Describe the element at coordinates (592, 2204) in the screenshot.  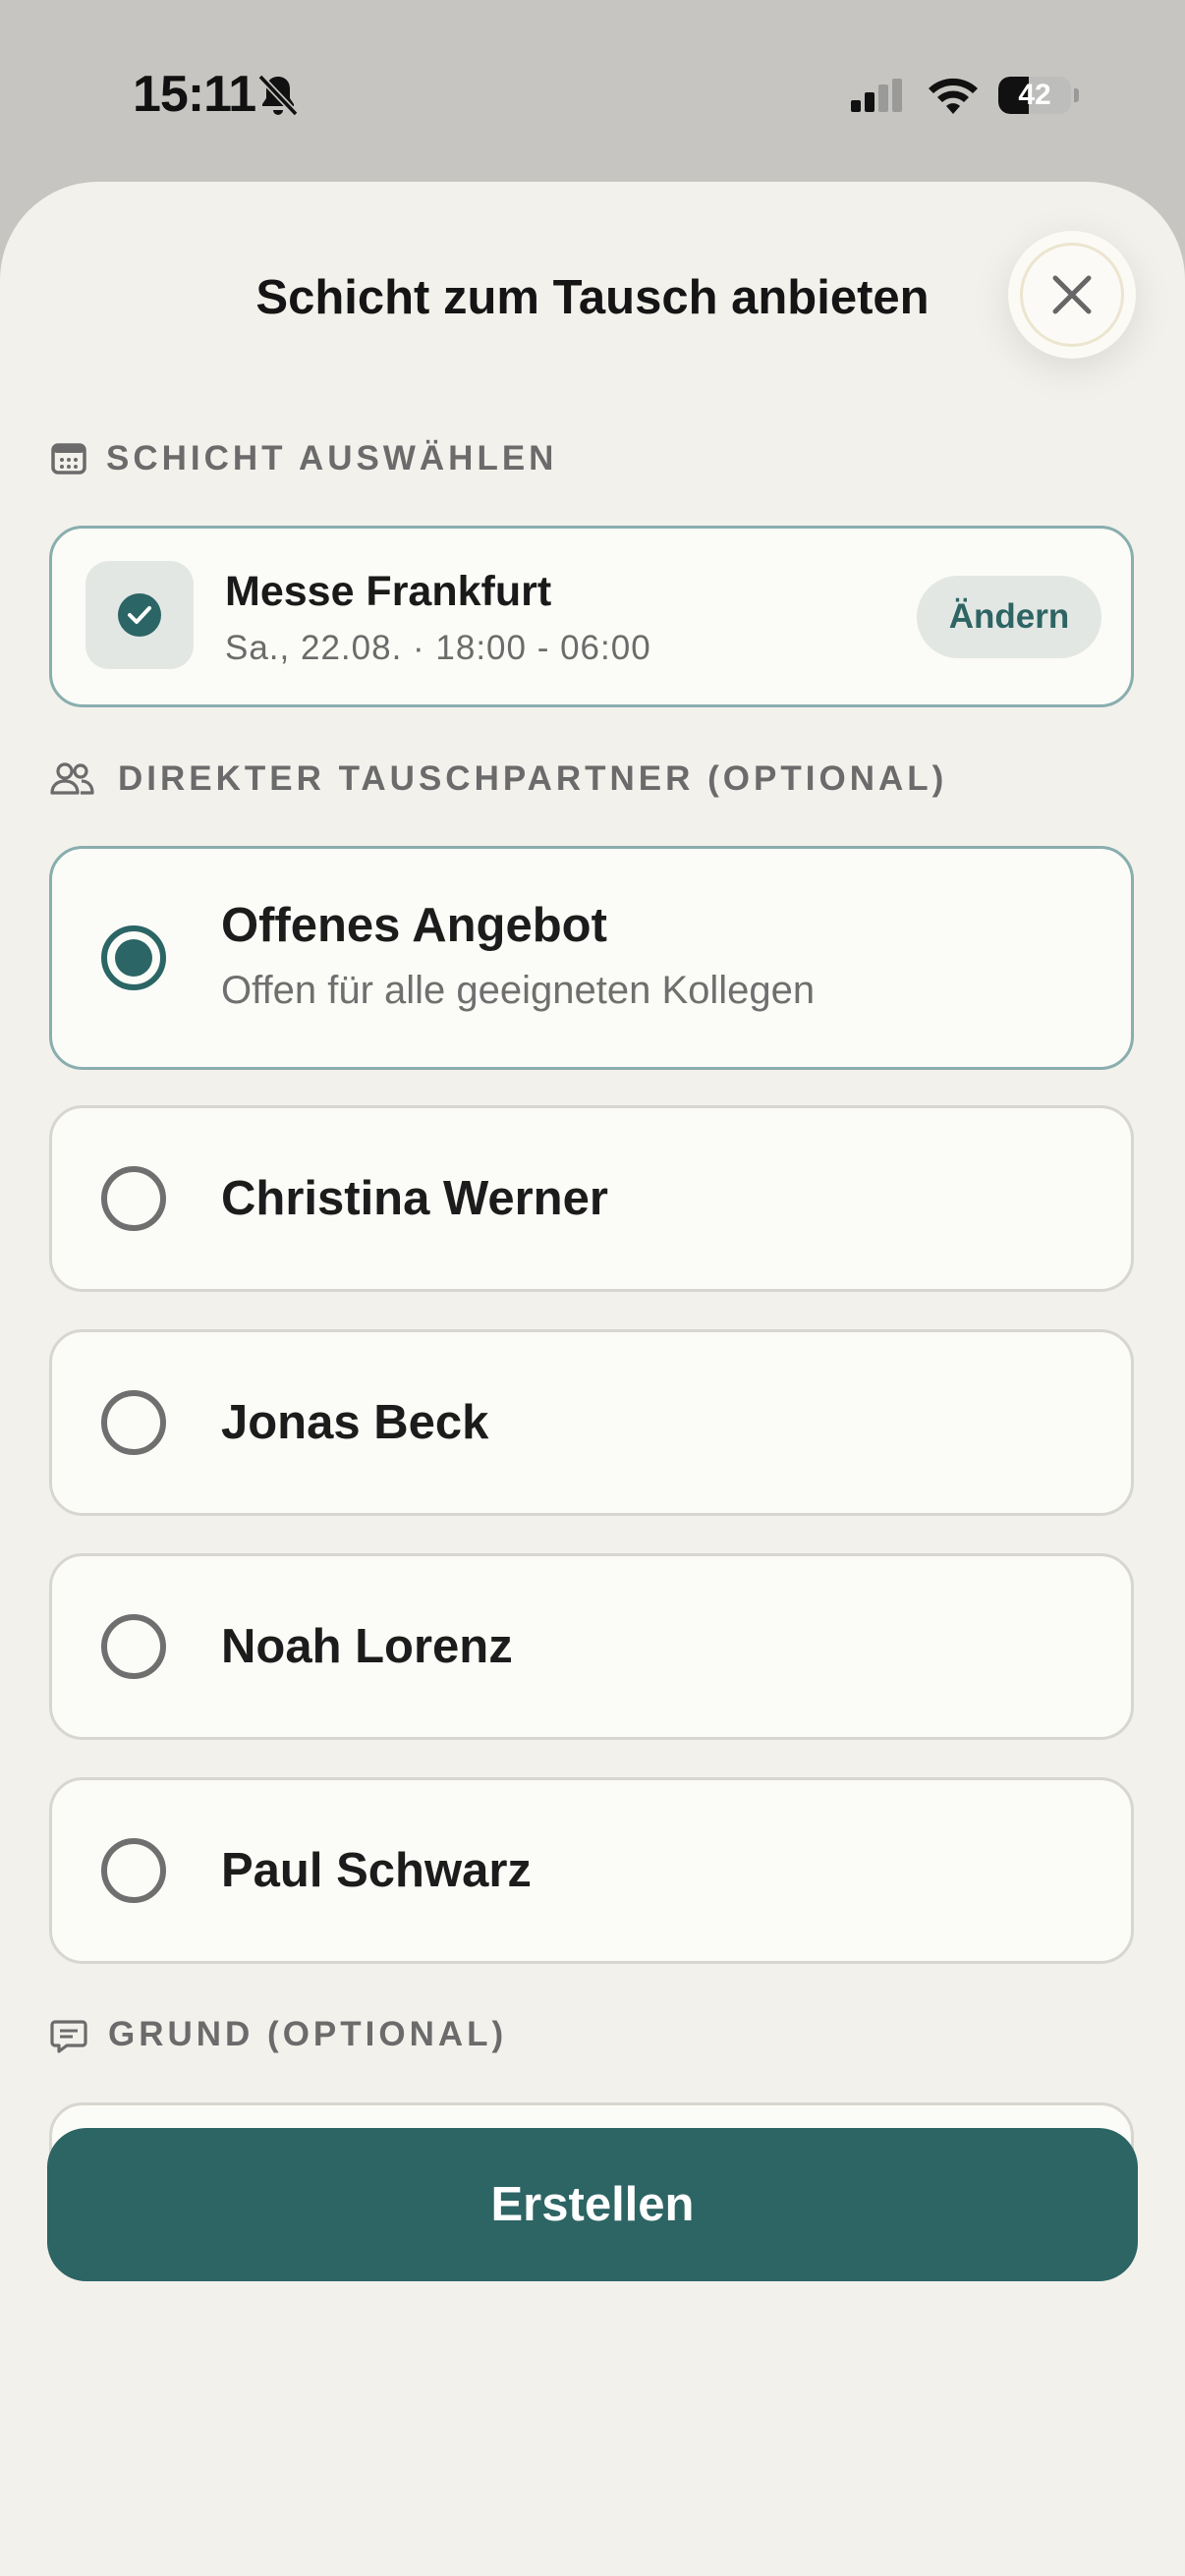
I see `create-button: Erstellen` at that location.